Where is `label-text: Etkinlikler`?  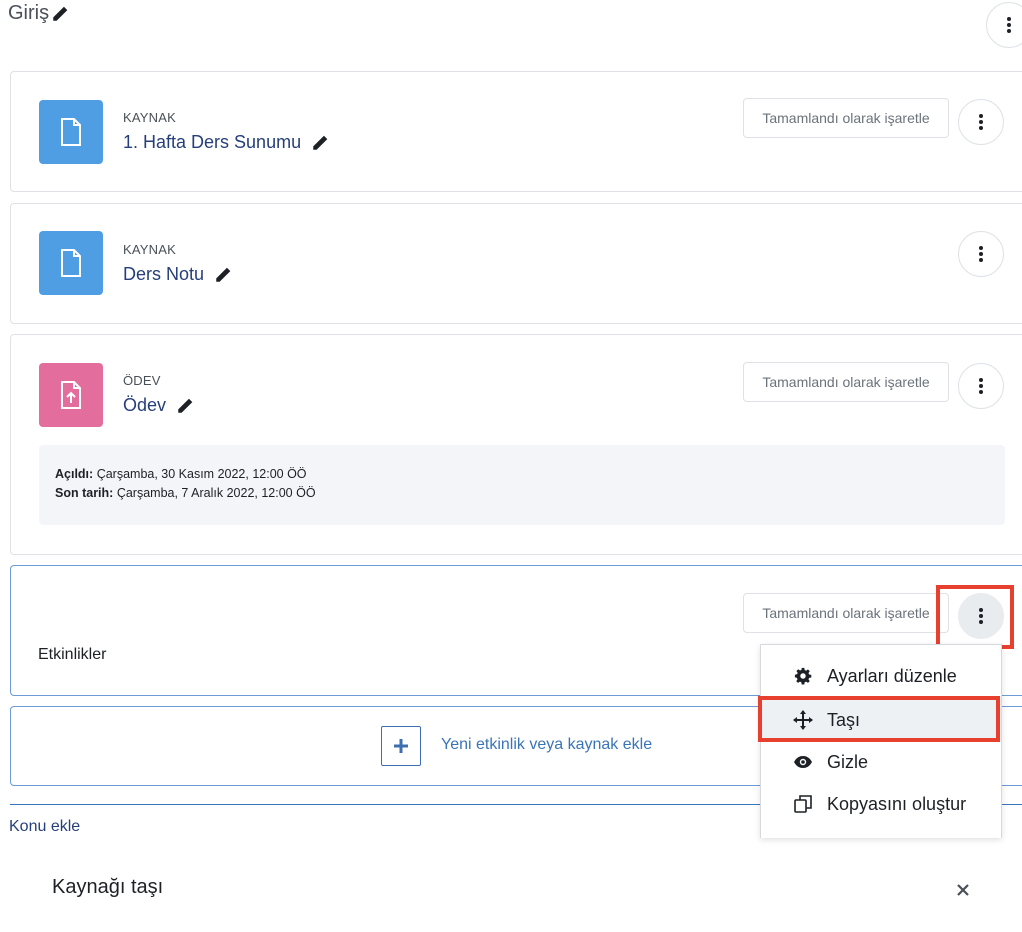
label-text: Etkinlikler is located at coordinates (72, 654).